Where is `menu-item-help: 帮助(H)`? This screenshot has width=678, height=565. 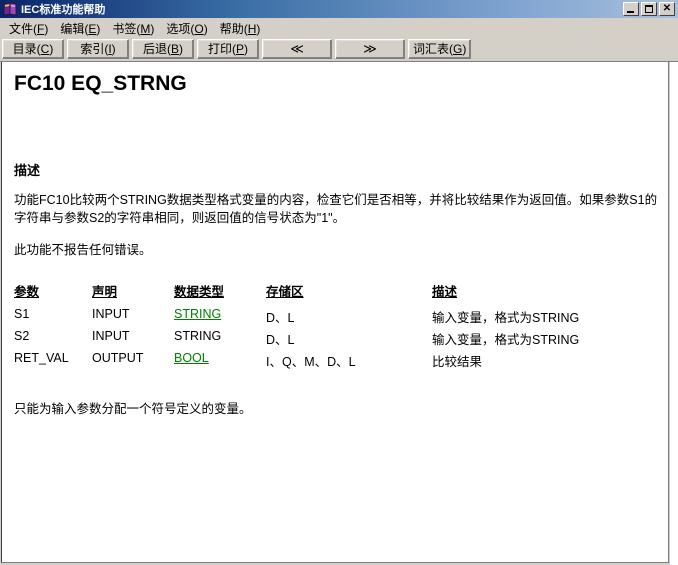 menu-item-help: 帮助(H) is located at coordinates (243, 28).